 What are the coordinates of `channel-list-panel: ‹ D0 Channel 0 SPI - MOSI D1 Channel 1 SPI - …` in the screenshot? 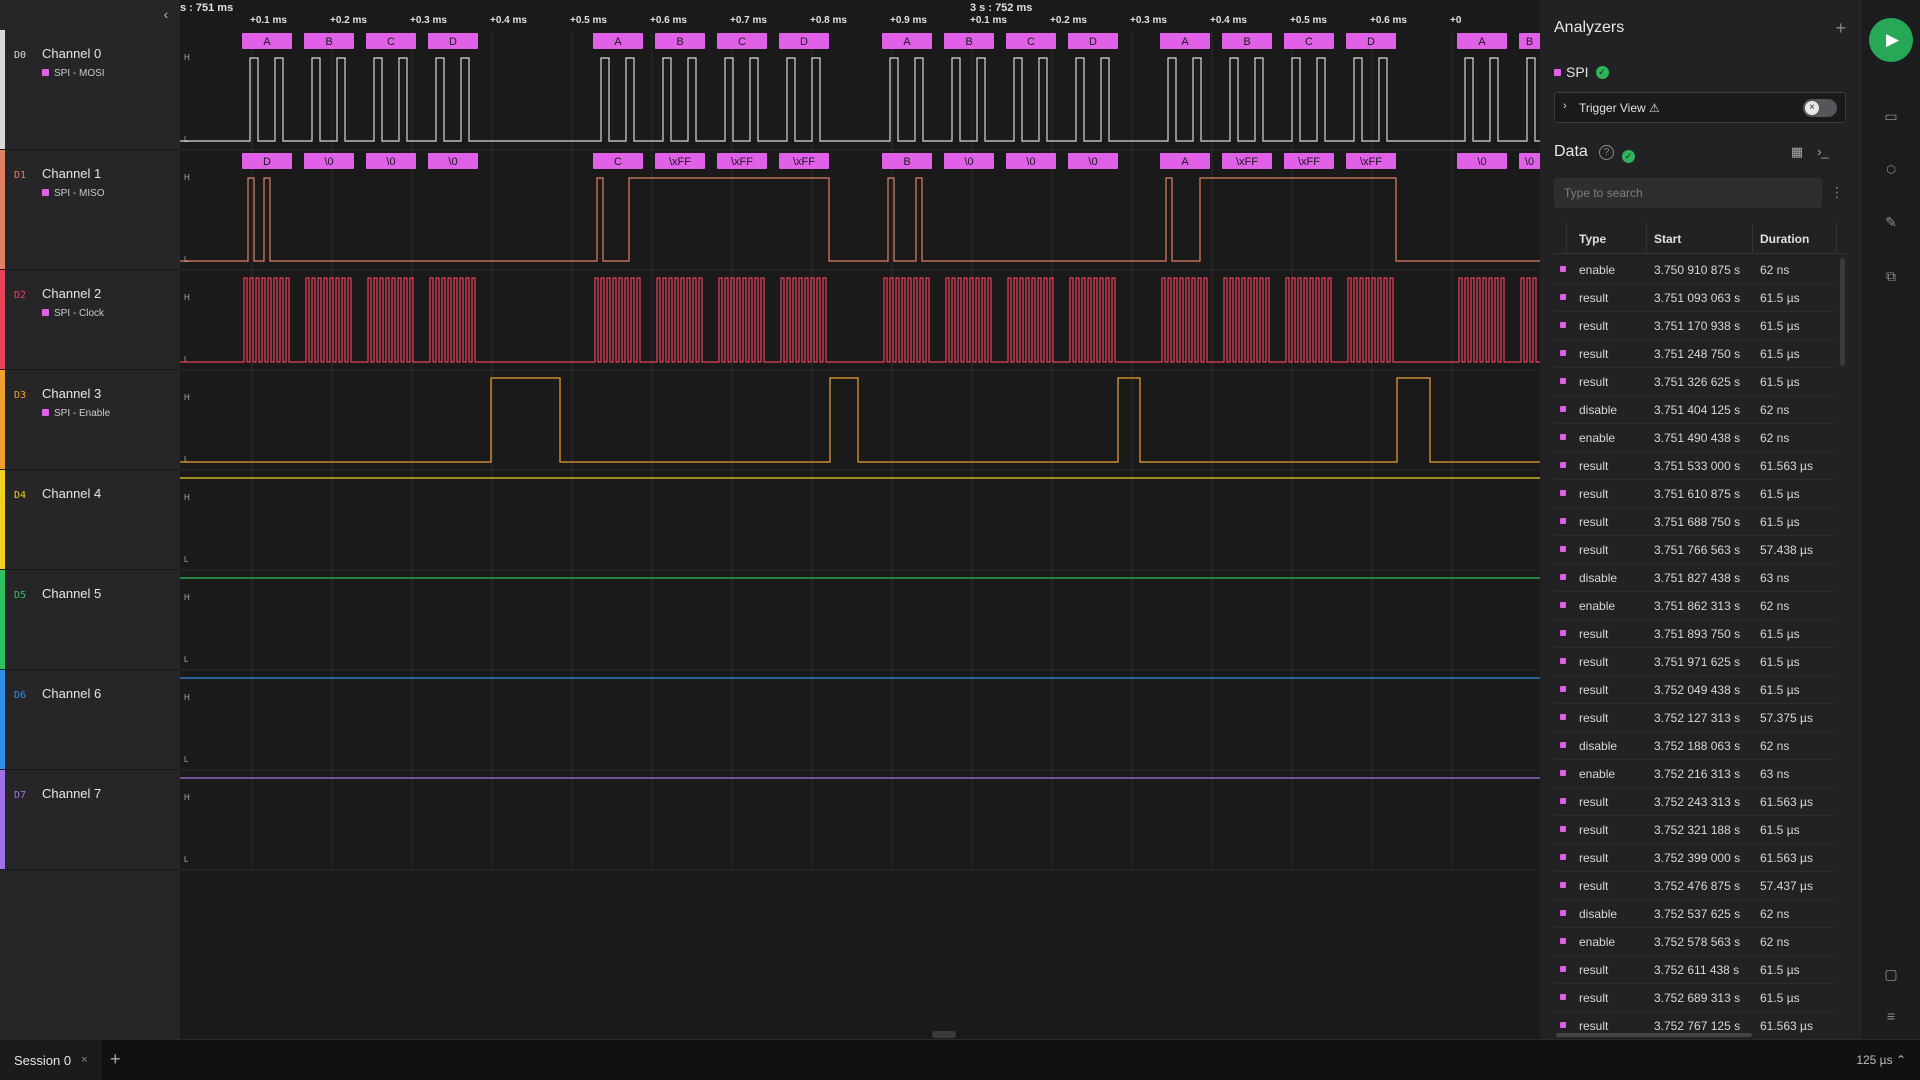 It's located at (90, 519).